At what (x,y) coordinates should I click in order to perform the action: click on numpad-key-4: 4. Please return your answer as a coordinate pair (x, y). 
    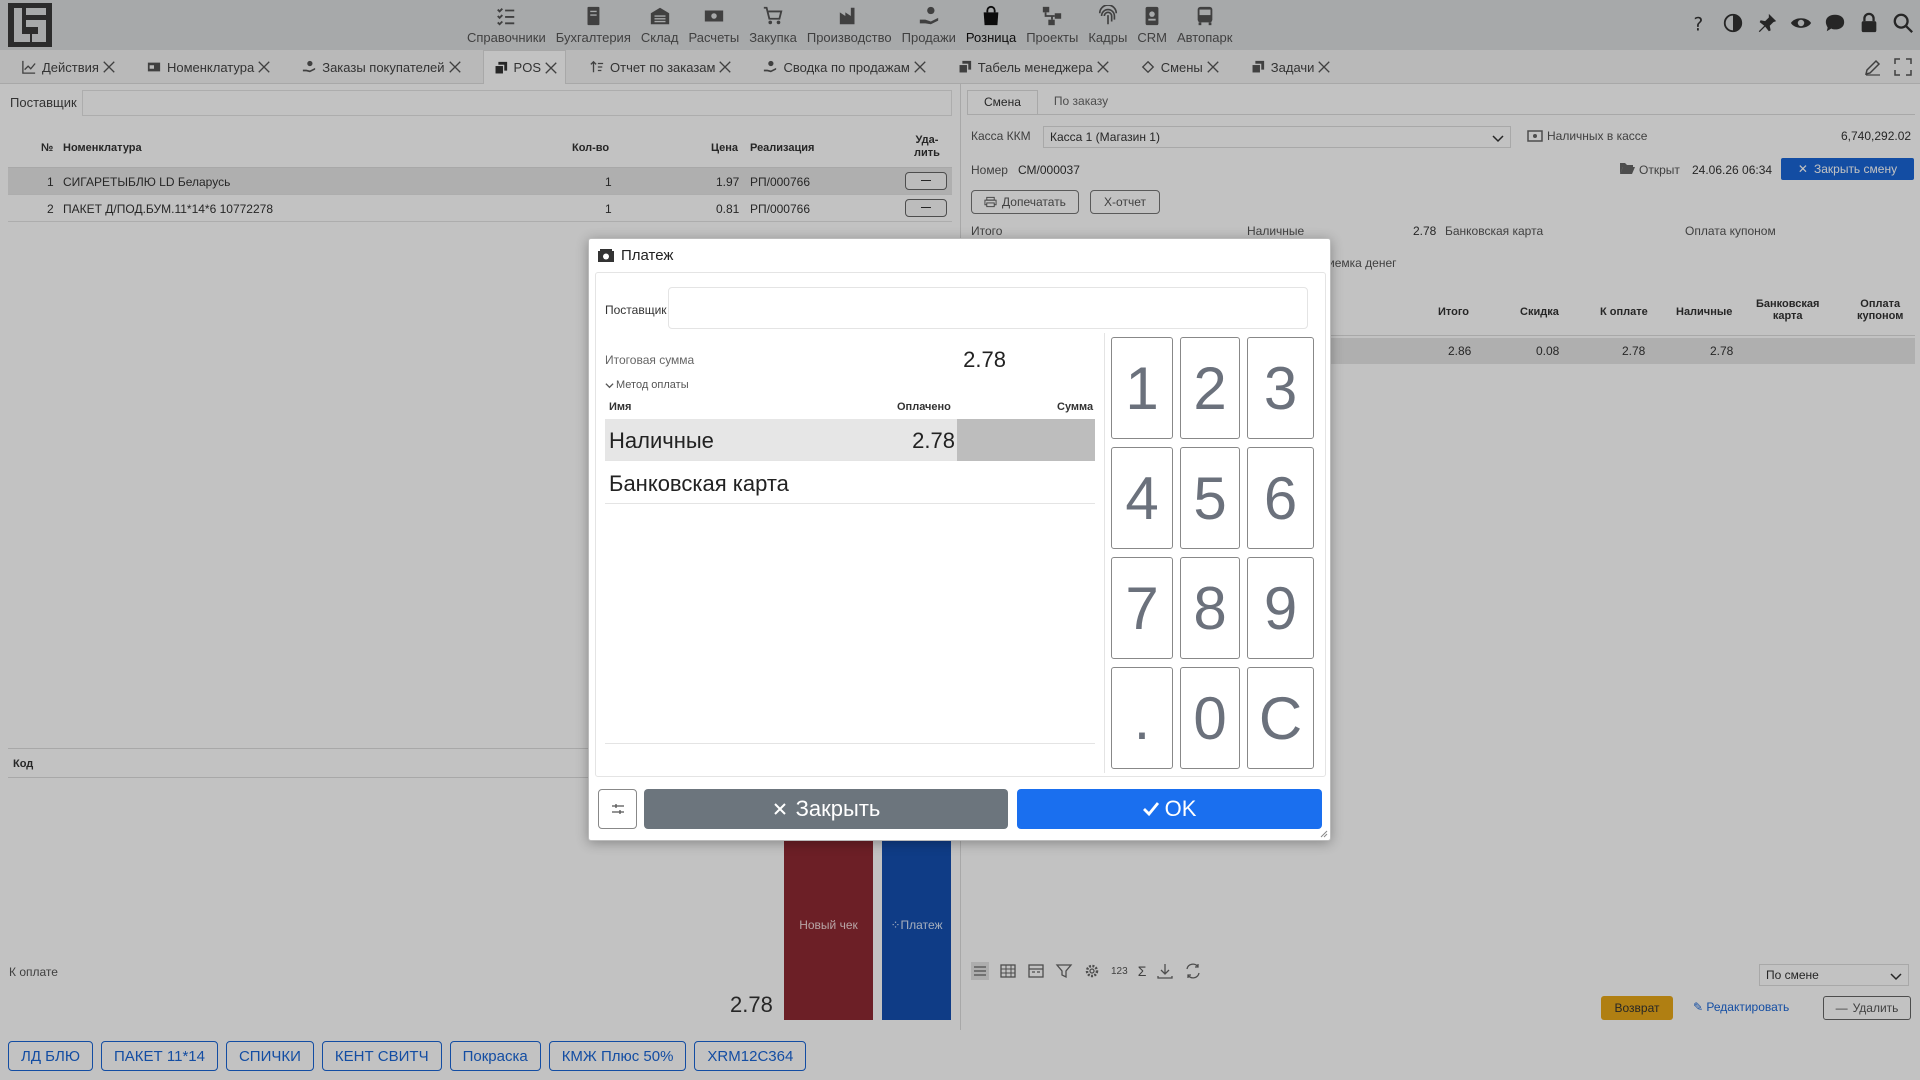
    Looking at the image, I should click on (1142, 498).